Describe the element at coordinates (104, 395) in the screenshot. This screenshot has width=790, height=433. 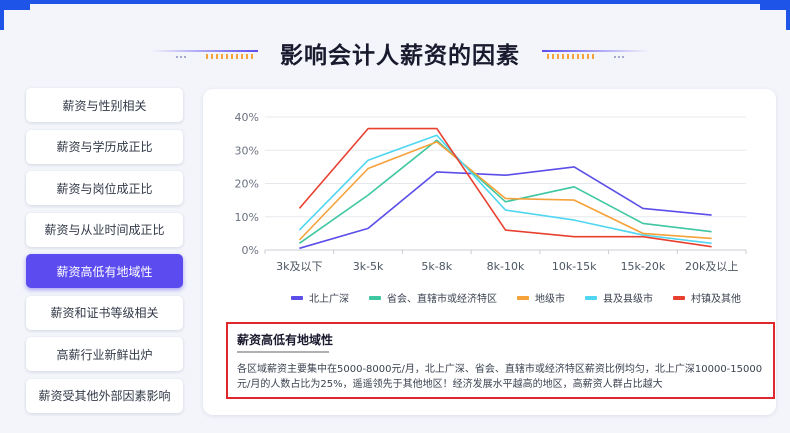
I see `menu-item-external: 薪资受其他外部因素影响` at that location.